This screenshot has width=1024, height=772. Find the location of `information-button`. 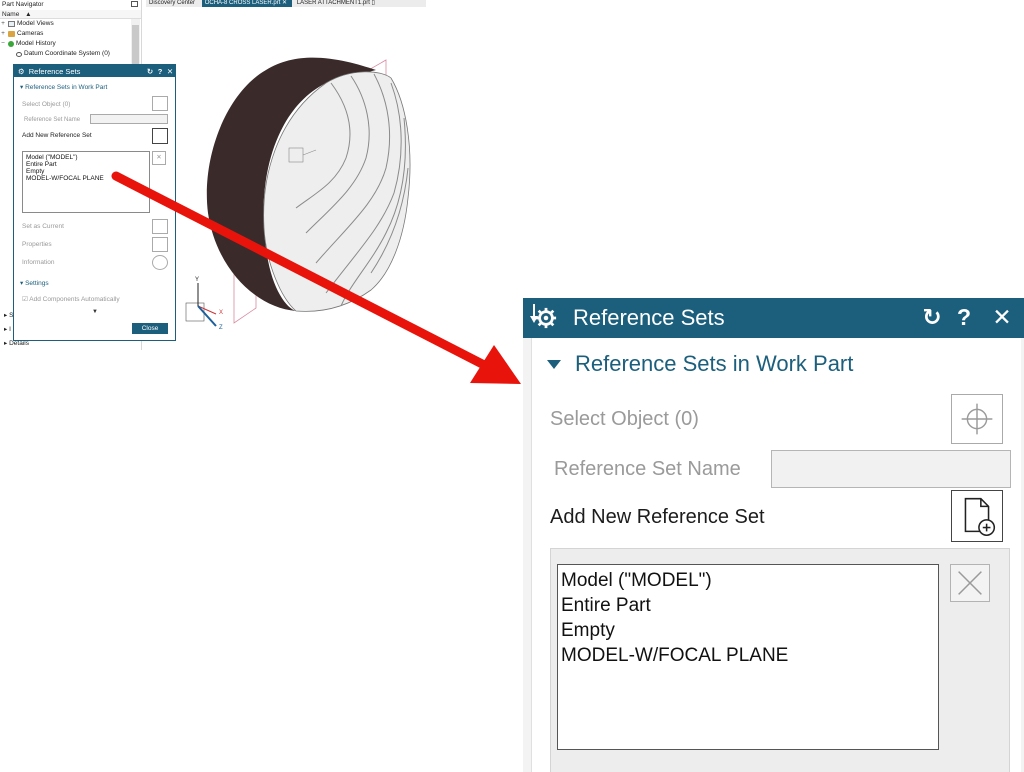

information-button is located at coordinates (160, 262).